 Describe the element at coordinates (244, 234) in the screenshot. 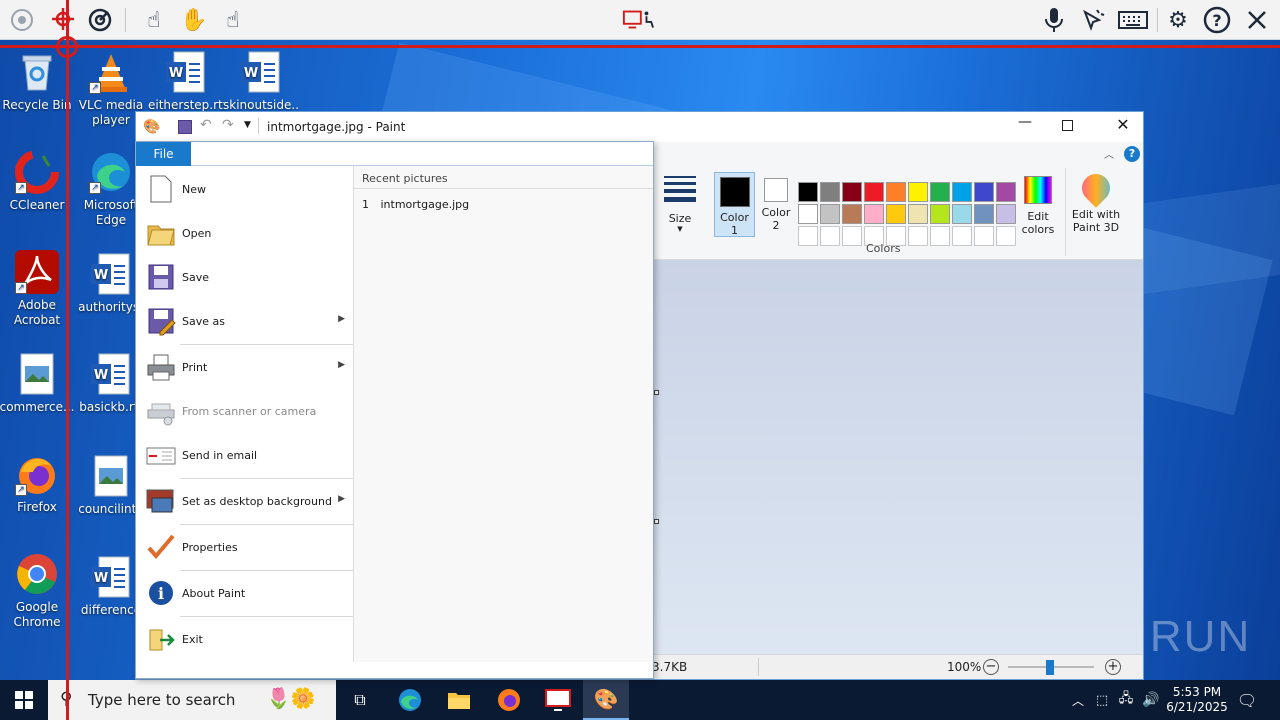

I see `menu-item-open: Open` at that location.